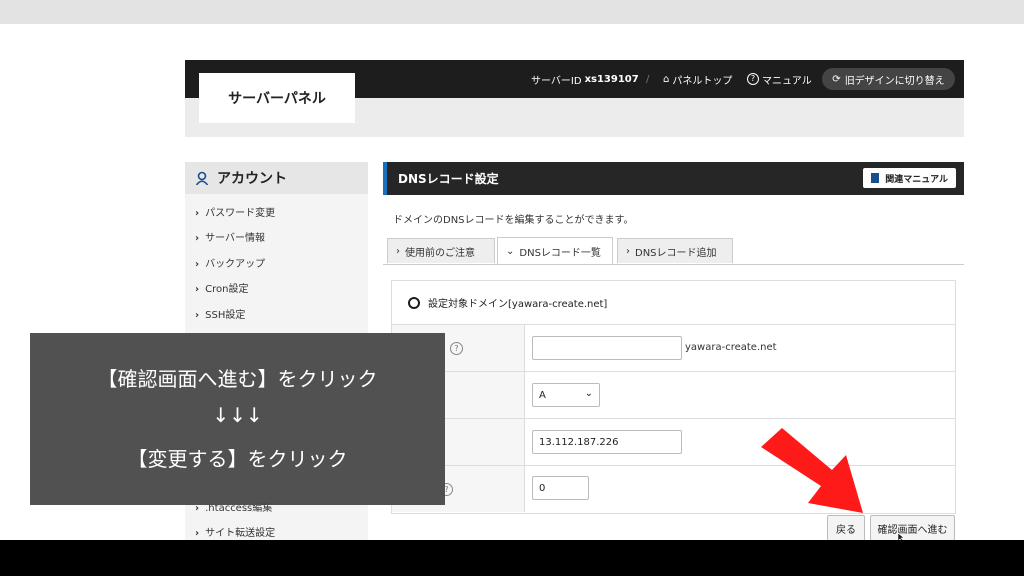 The image size is (1024, 576). I want to click on tab-dns-record-add: › DNSレコード追加, so click(675, 250).